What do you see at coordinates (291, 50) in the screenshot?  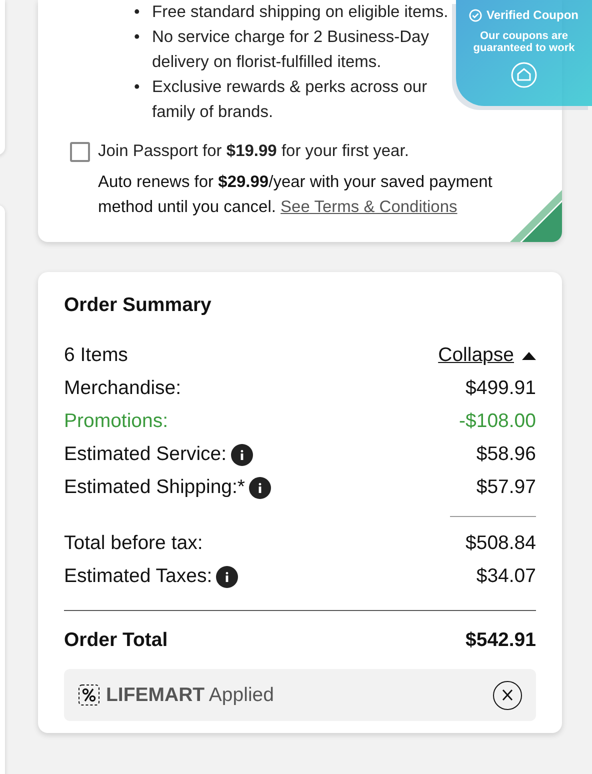 I see `benefit-text: No service charge for 2 Business-Day delivery on florist-fulfilled items.` at bounding box center [291, 50].